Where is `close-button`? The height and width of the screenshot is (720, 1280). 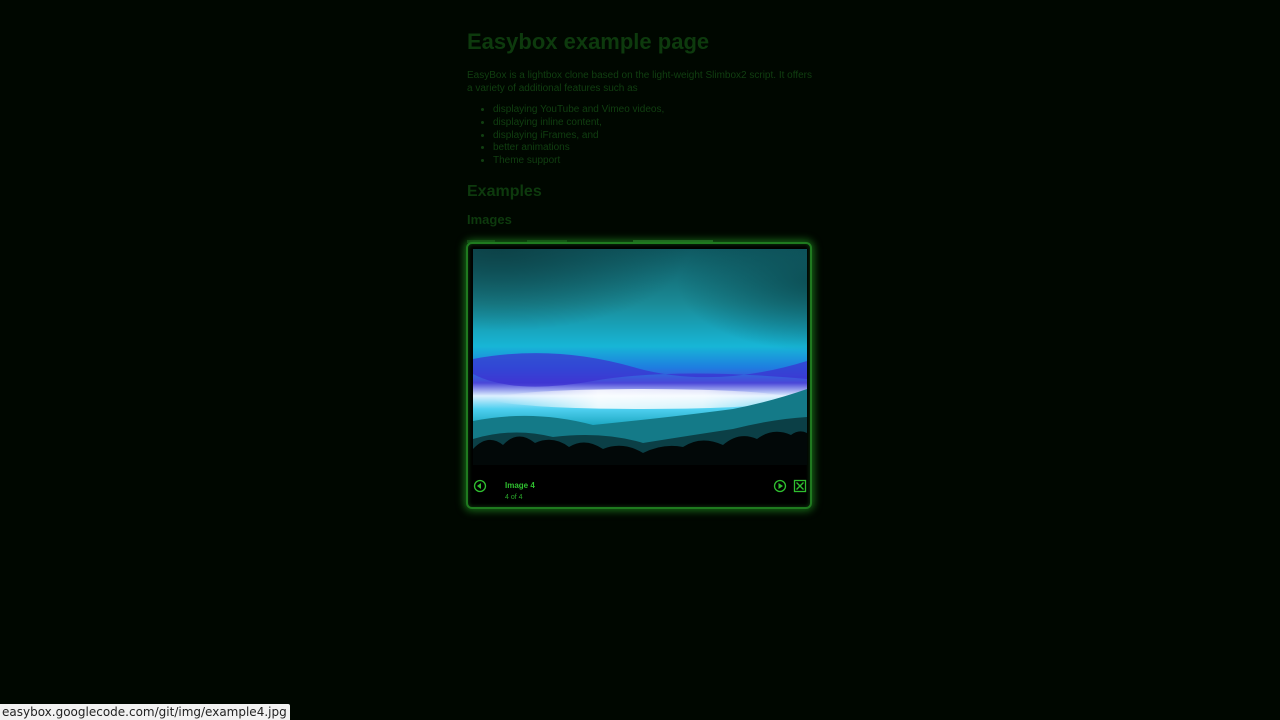
close-button is located at coordinates (800, 486).